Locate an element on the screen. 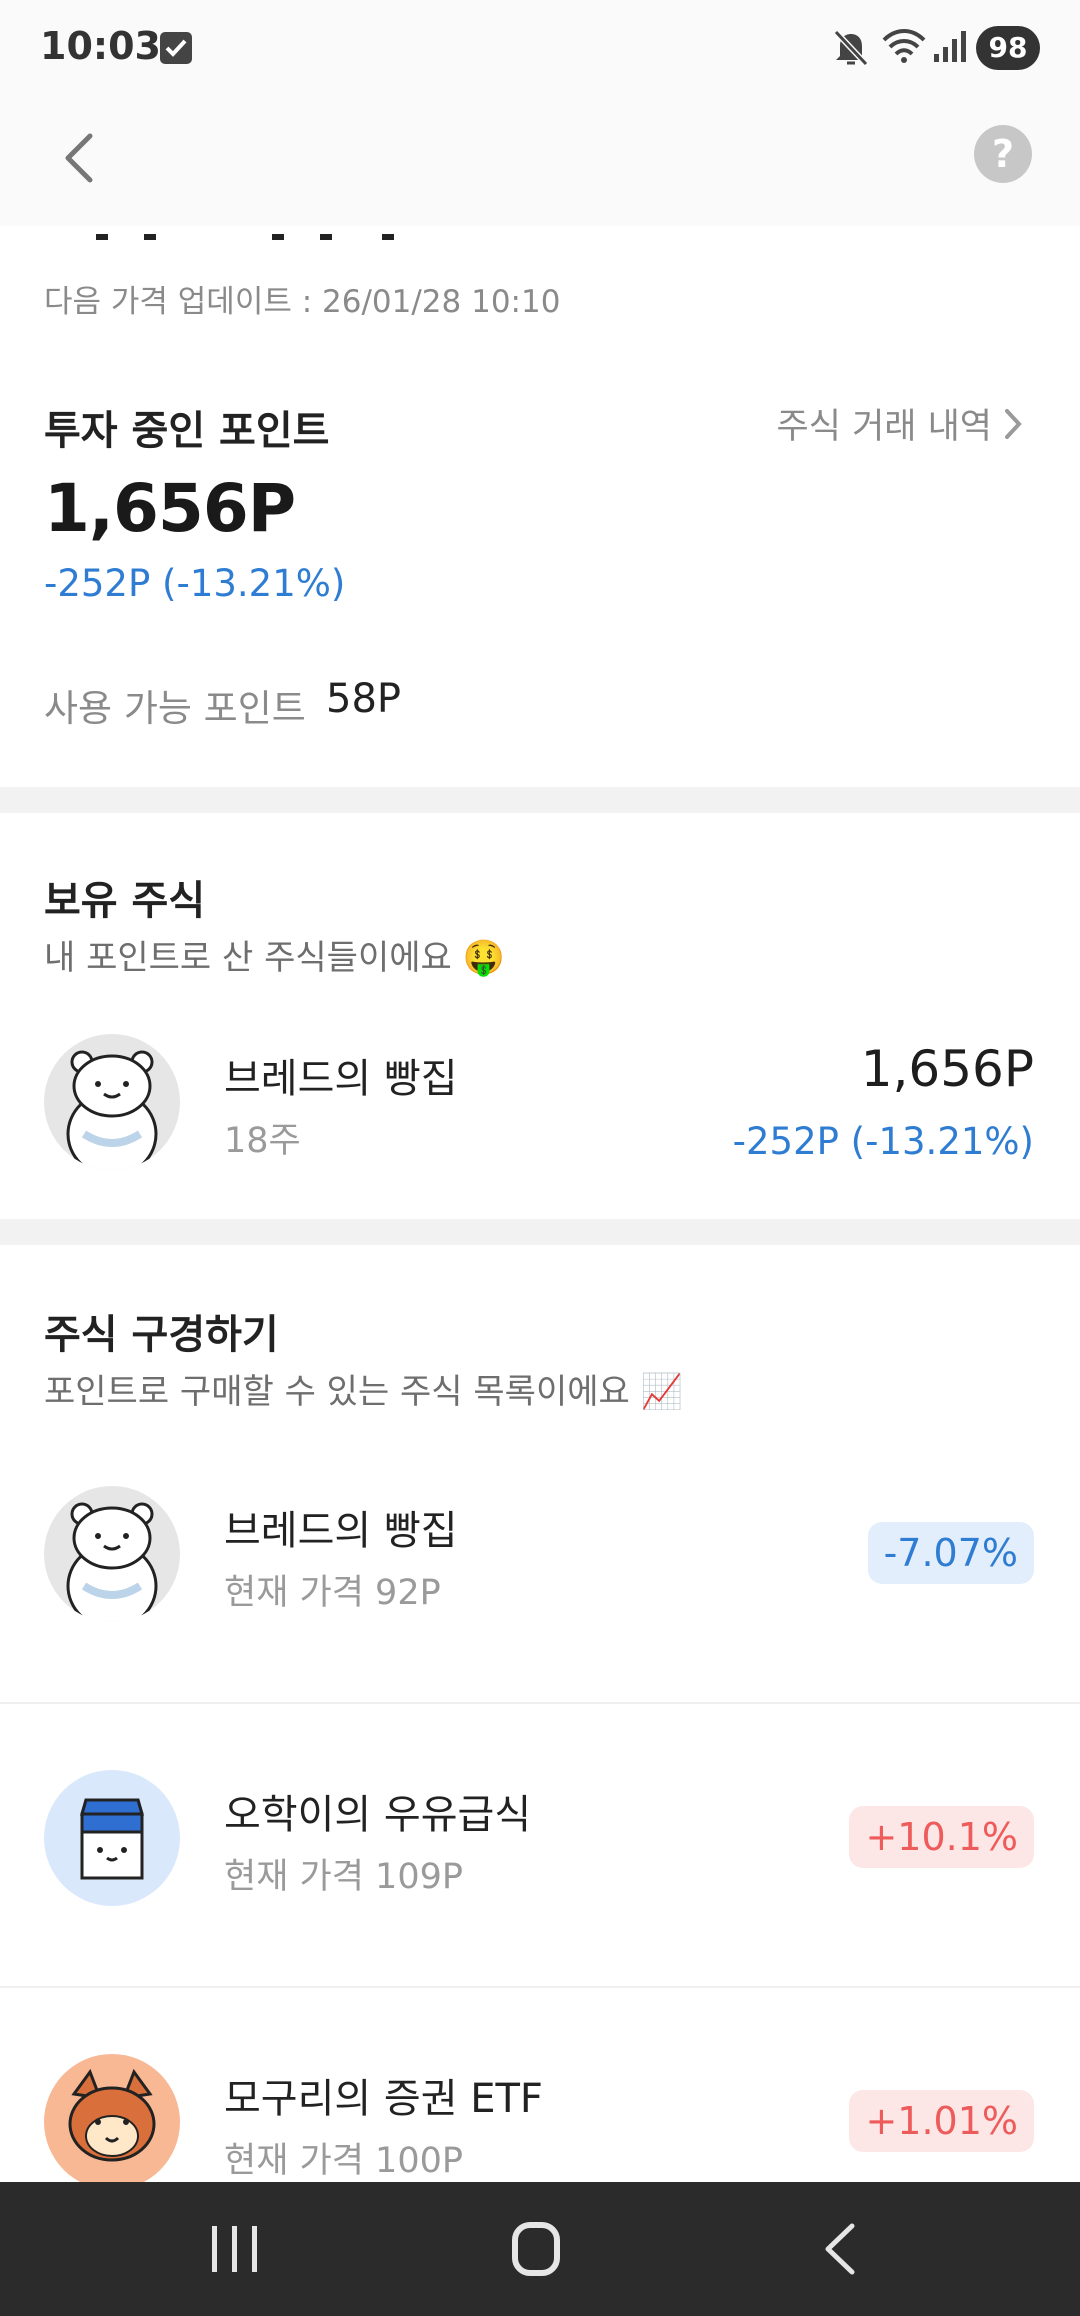  help-button: ? is located at coordinates (1003, 154).